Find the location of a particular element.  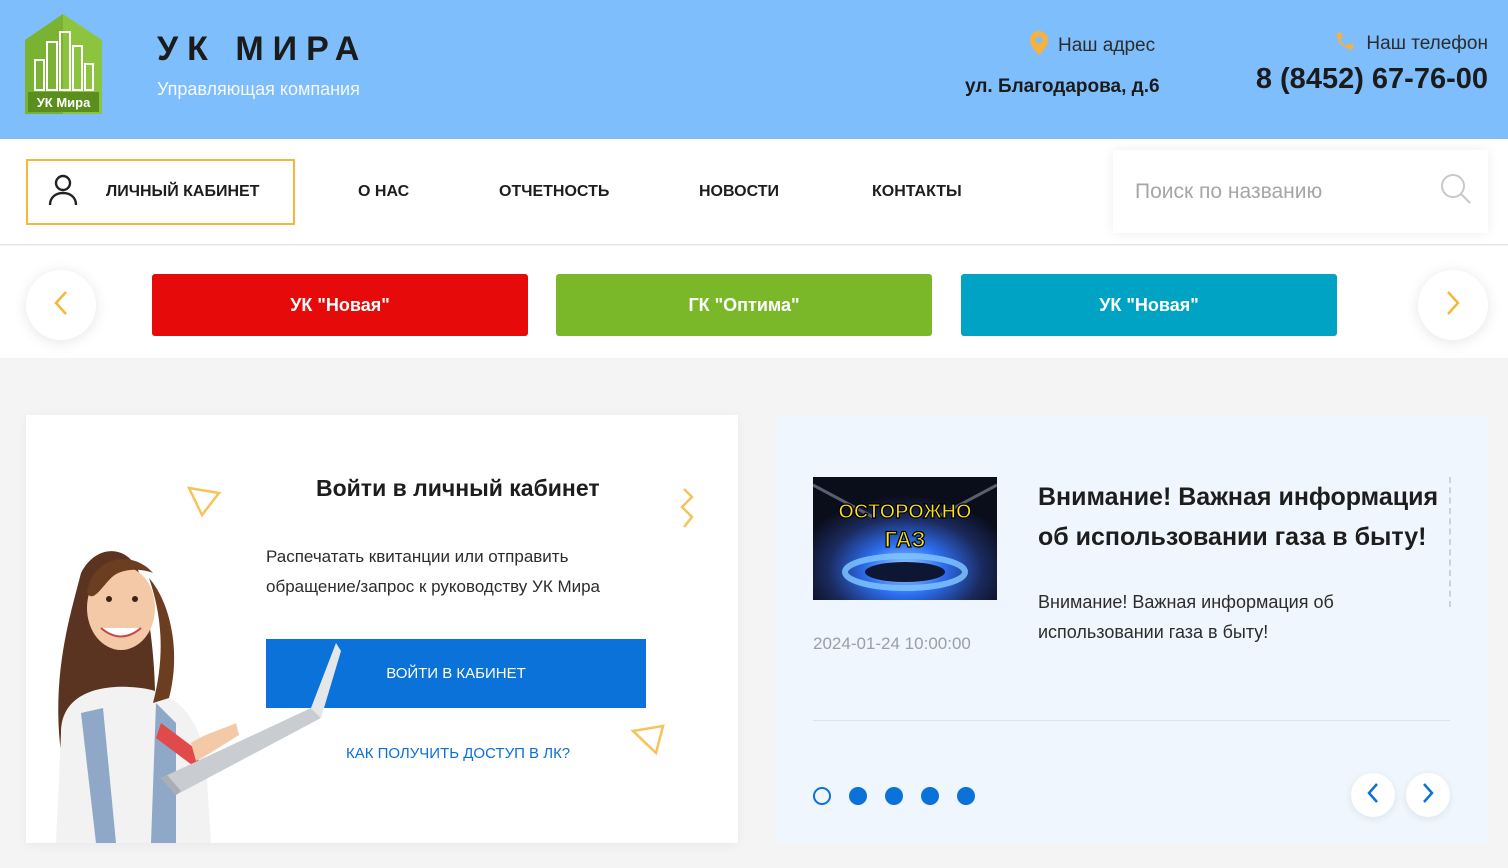

phone-icon is located at coordinates (1345, 44).